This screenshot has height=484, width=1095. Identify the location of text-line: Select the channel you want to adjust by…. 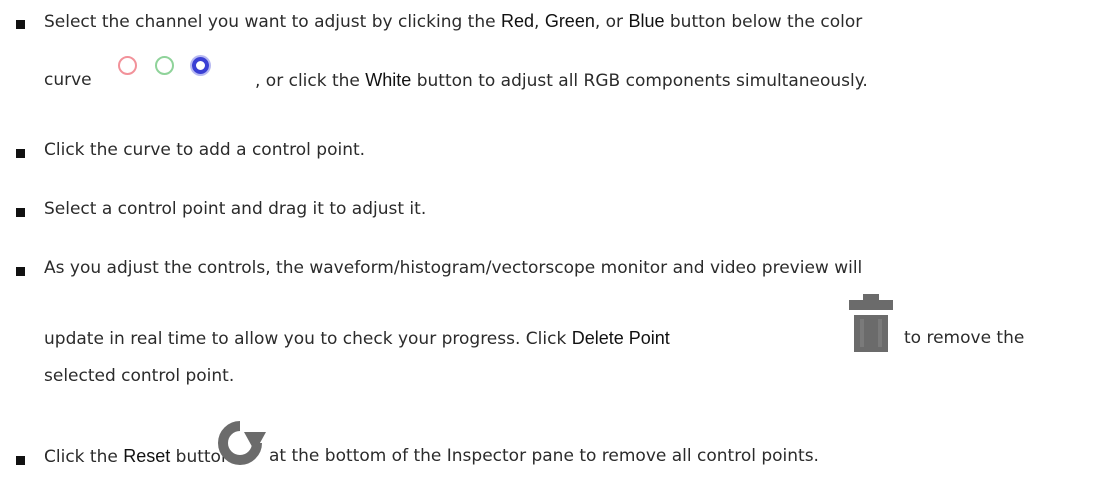
(453, 21).